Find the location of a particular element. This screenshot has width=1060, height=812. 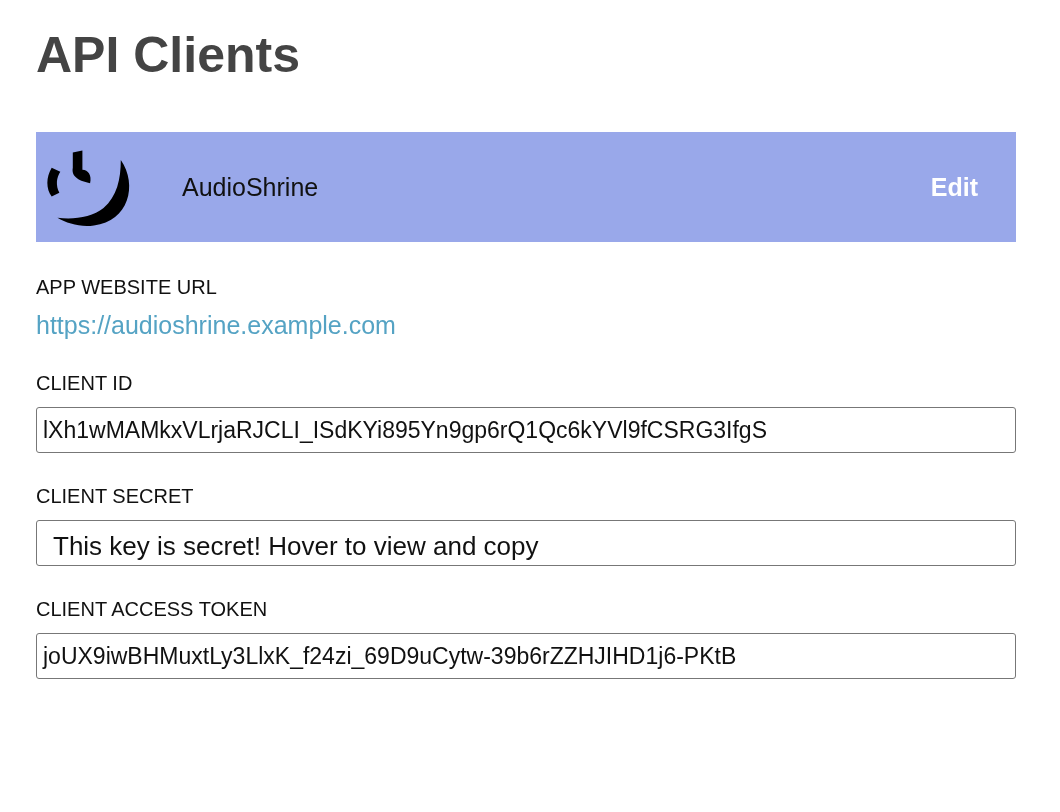

client-name: AudioShrine is located at coordinates (251, 187).